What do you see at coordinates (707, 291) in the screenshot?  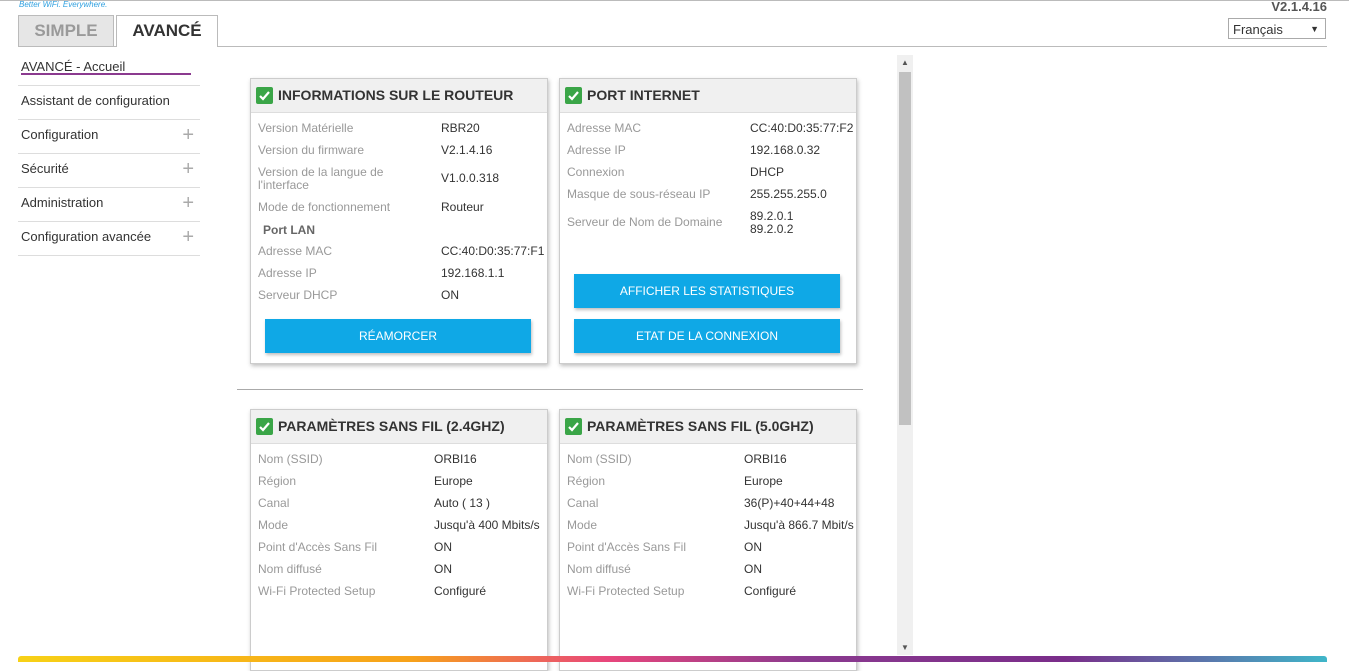 I see `show-statistics-button: AFFICHER LES STATISTIQUES` at bounding box center [707, 291].